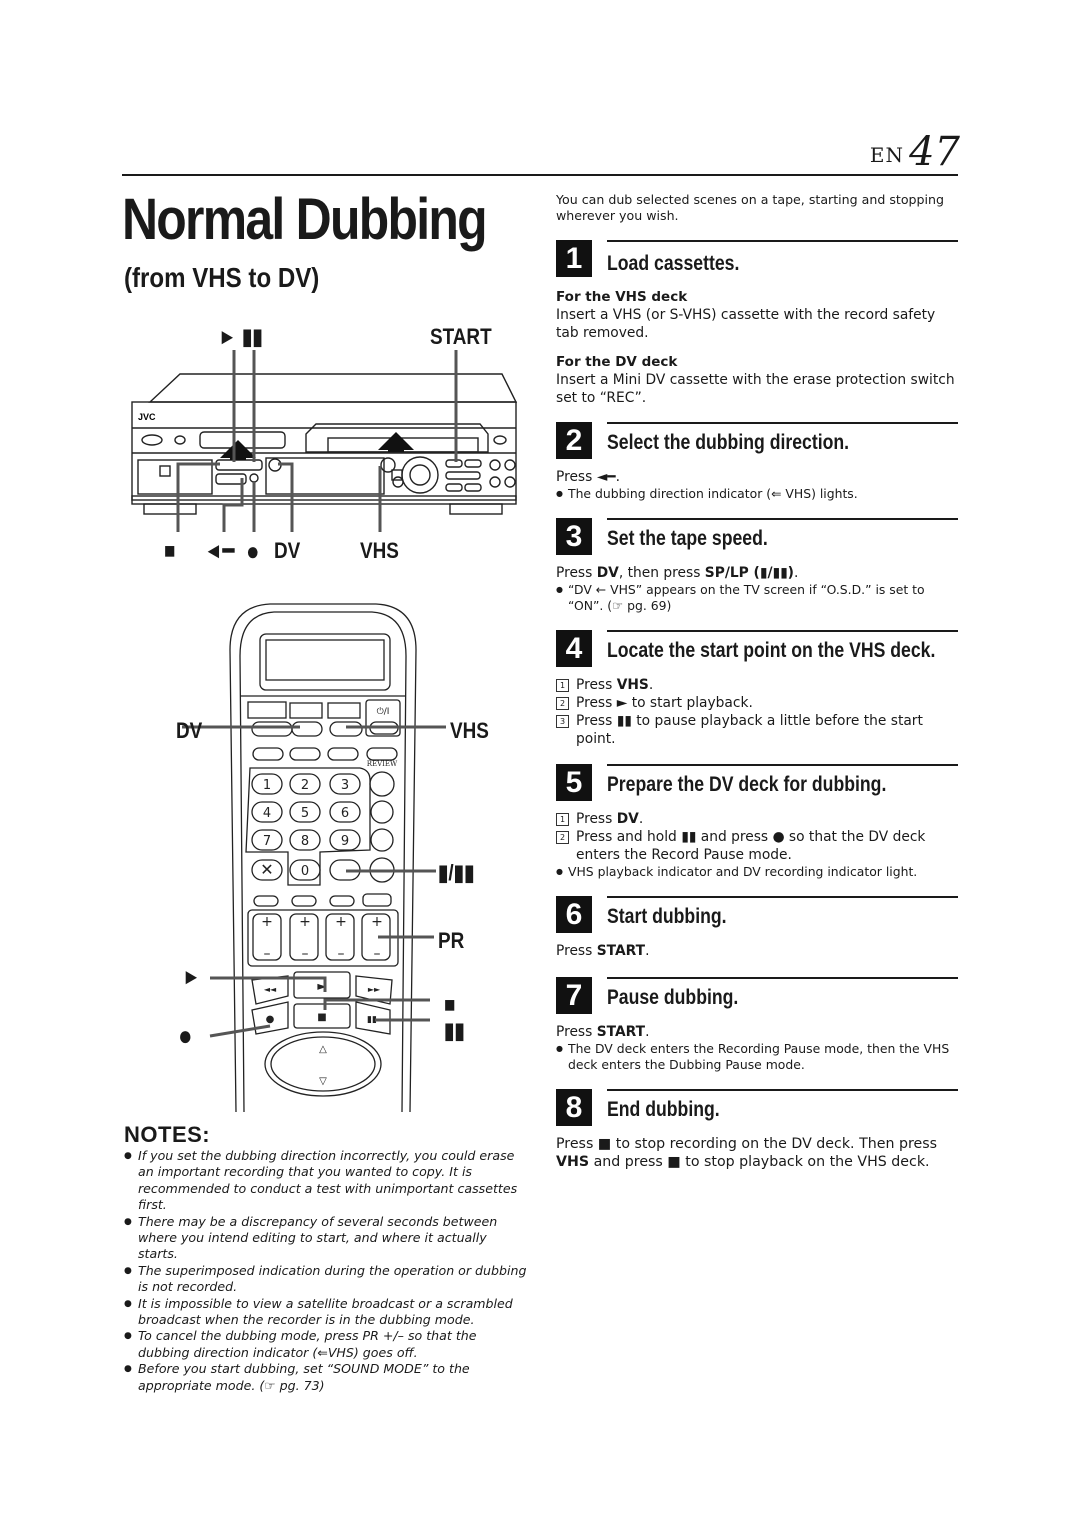 Image resolution: width=1080 pixels, height=1528 pixels. What do you see at coordinates (189, 730) in the screenshot?
I see `remote-dv-callout: DV` at bounding box center [189, 730].